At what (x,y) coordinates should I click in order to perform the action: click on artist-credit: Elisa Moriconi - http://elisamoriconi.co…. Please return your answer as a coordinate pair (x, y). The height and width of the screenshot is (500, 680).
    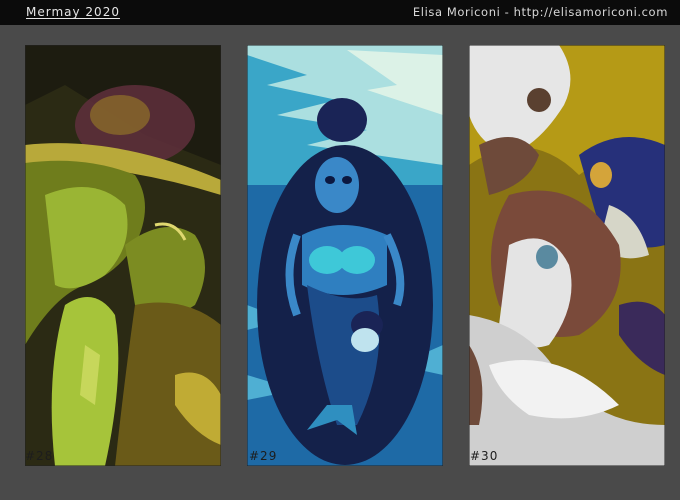
    Looking at the image, I should click on (540, 12).